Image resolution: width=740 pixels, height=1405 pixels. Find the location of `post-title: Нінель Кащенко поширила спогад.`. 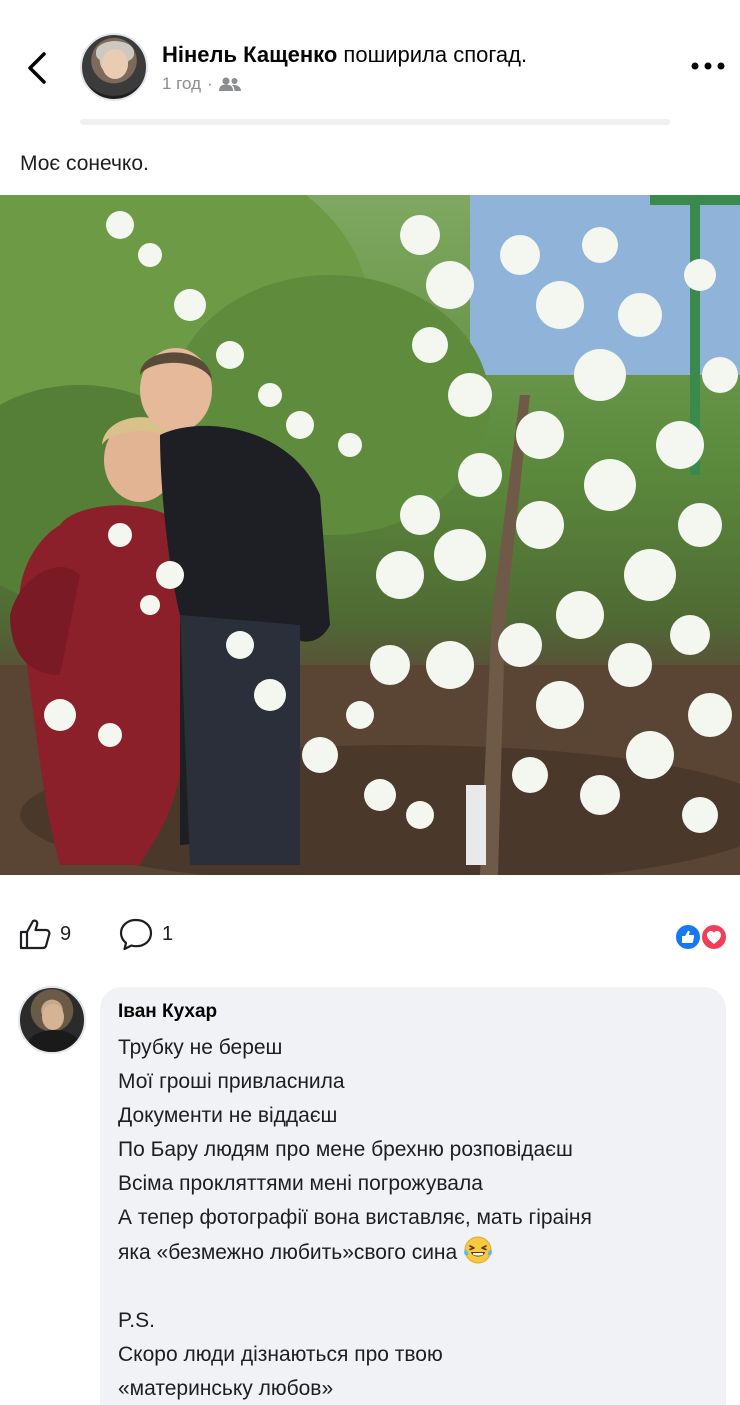

post-title: Нінель Кащенко поширила спогад. is located at coordinates (344, 55).